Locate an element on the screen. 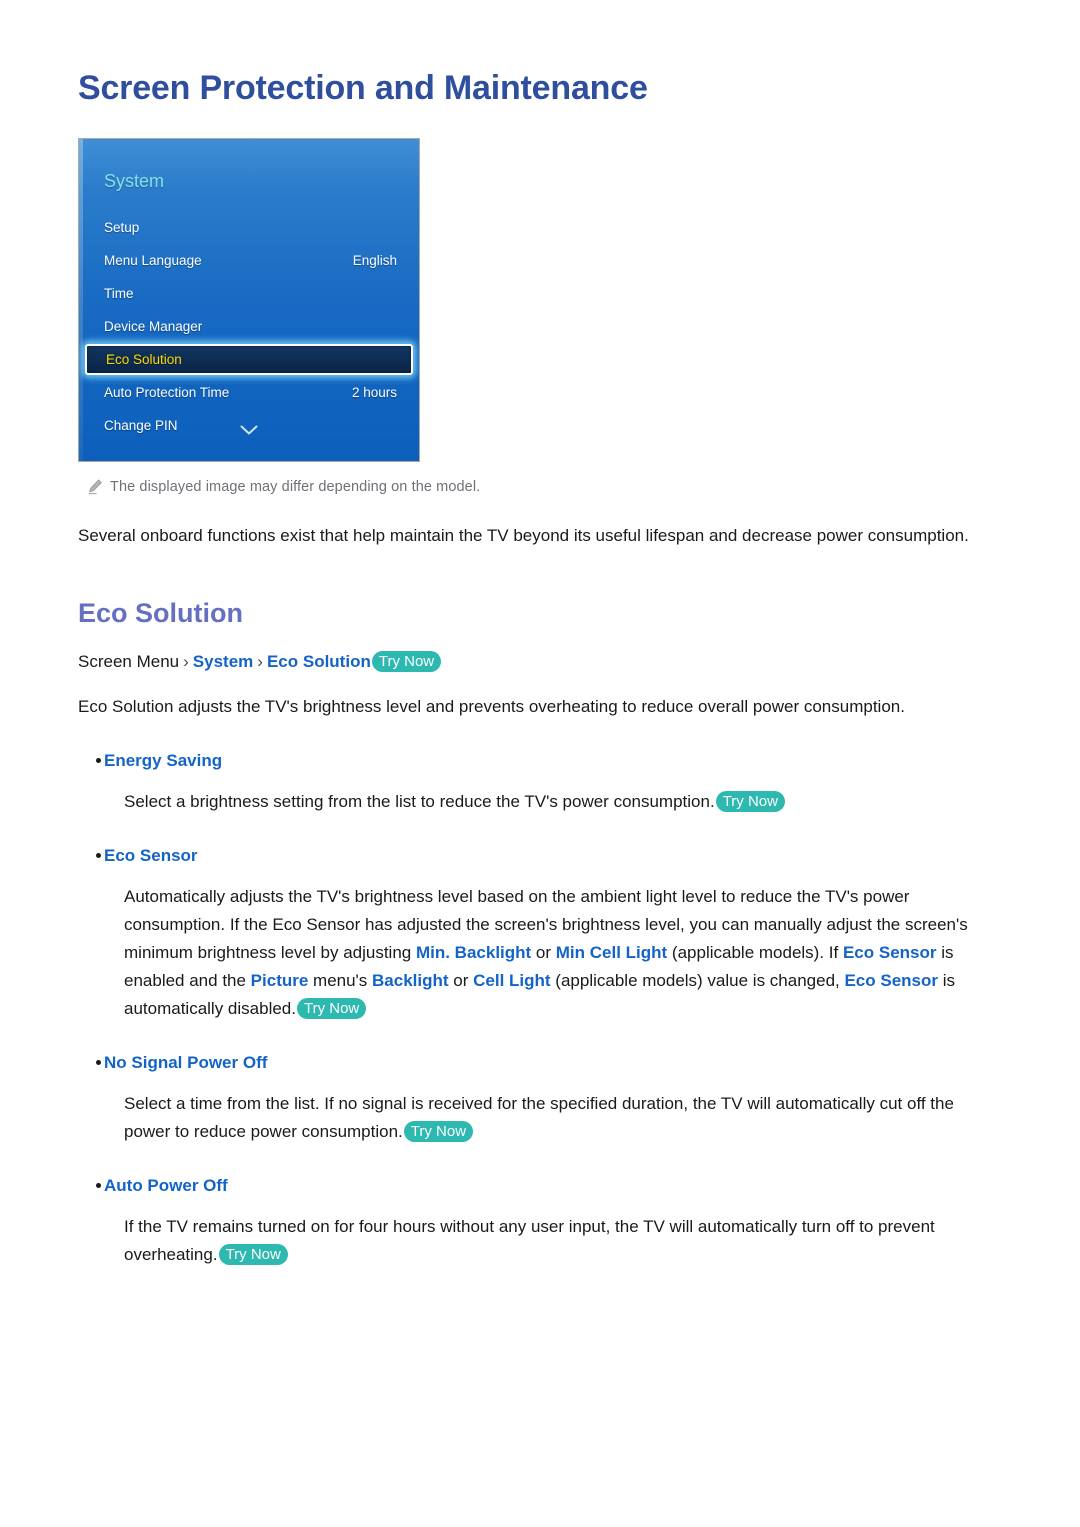 The height and width of the screenshot is (1527, 1080). bullet-body-text: (applicable models). If is located at coordinates (755, 952).